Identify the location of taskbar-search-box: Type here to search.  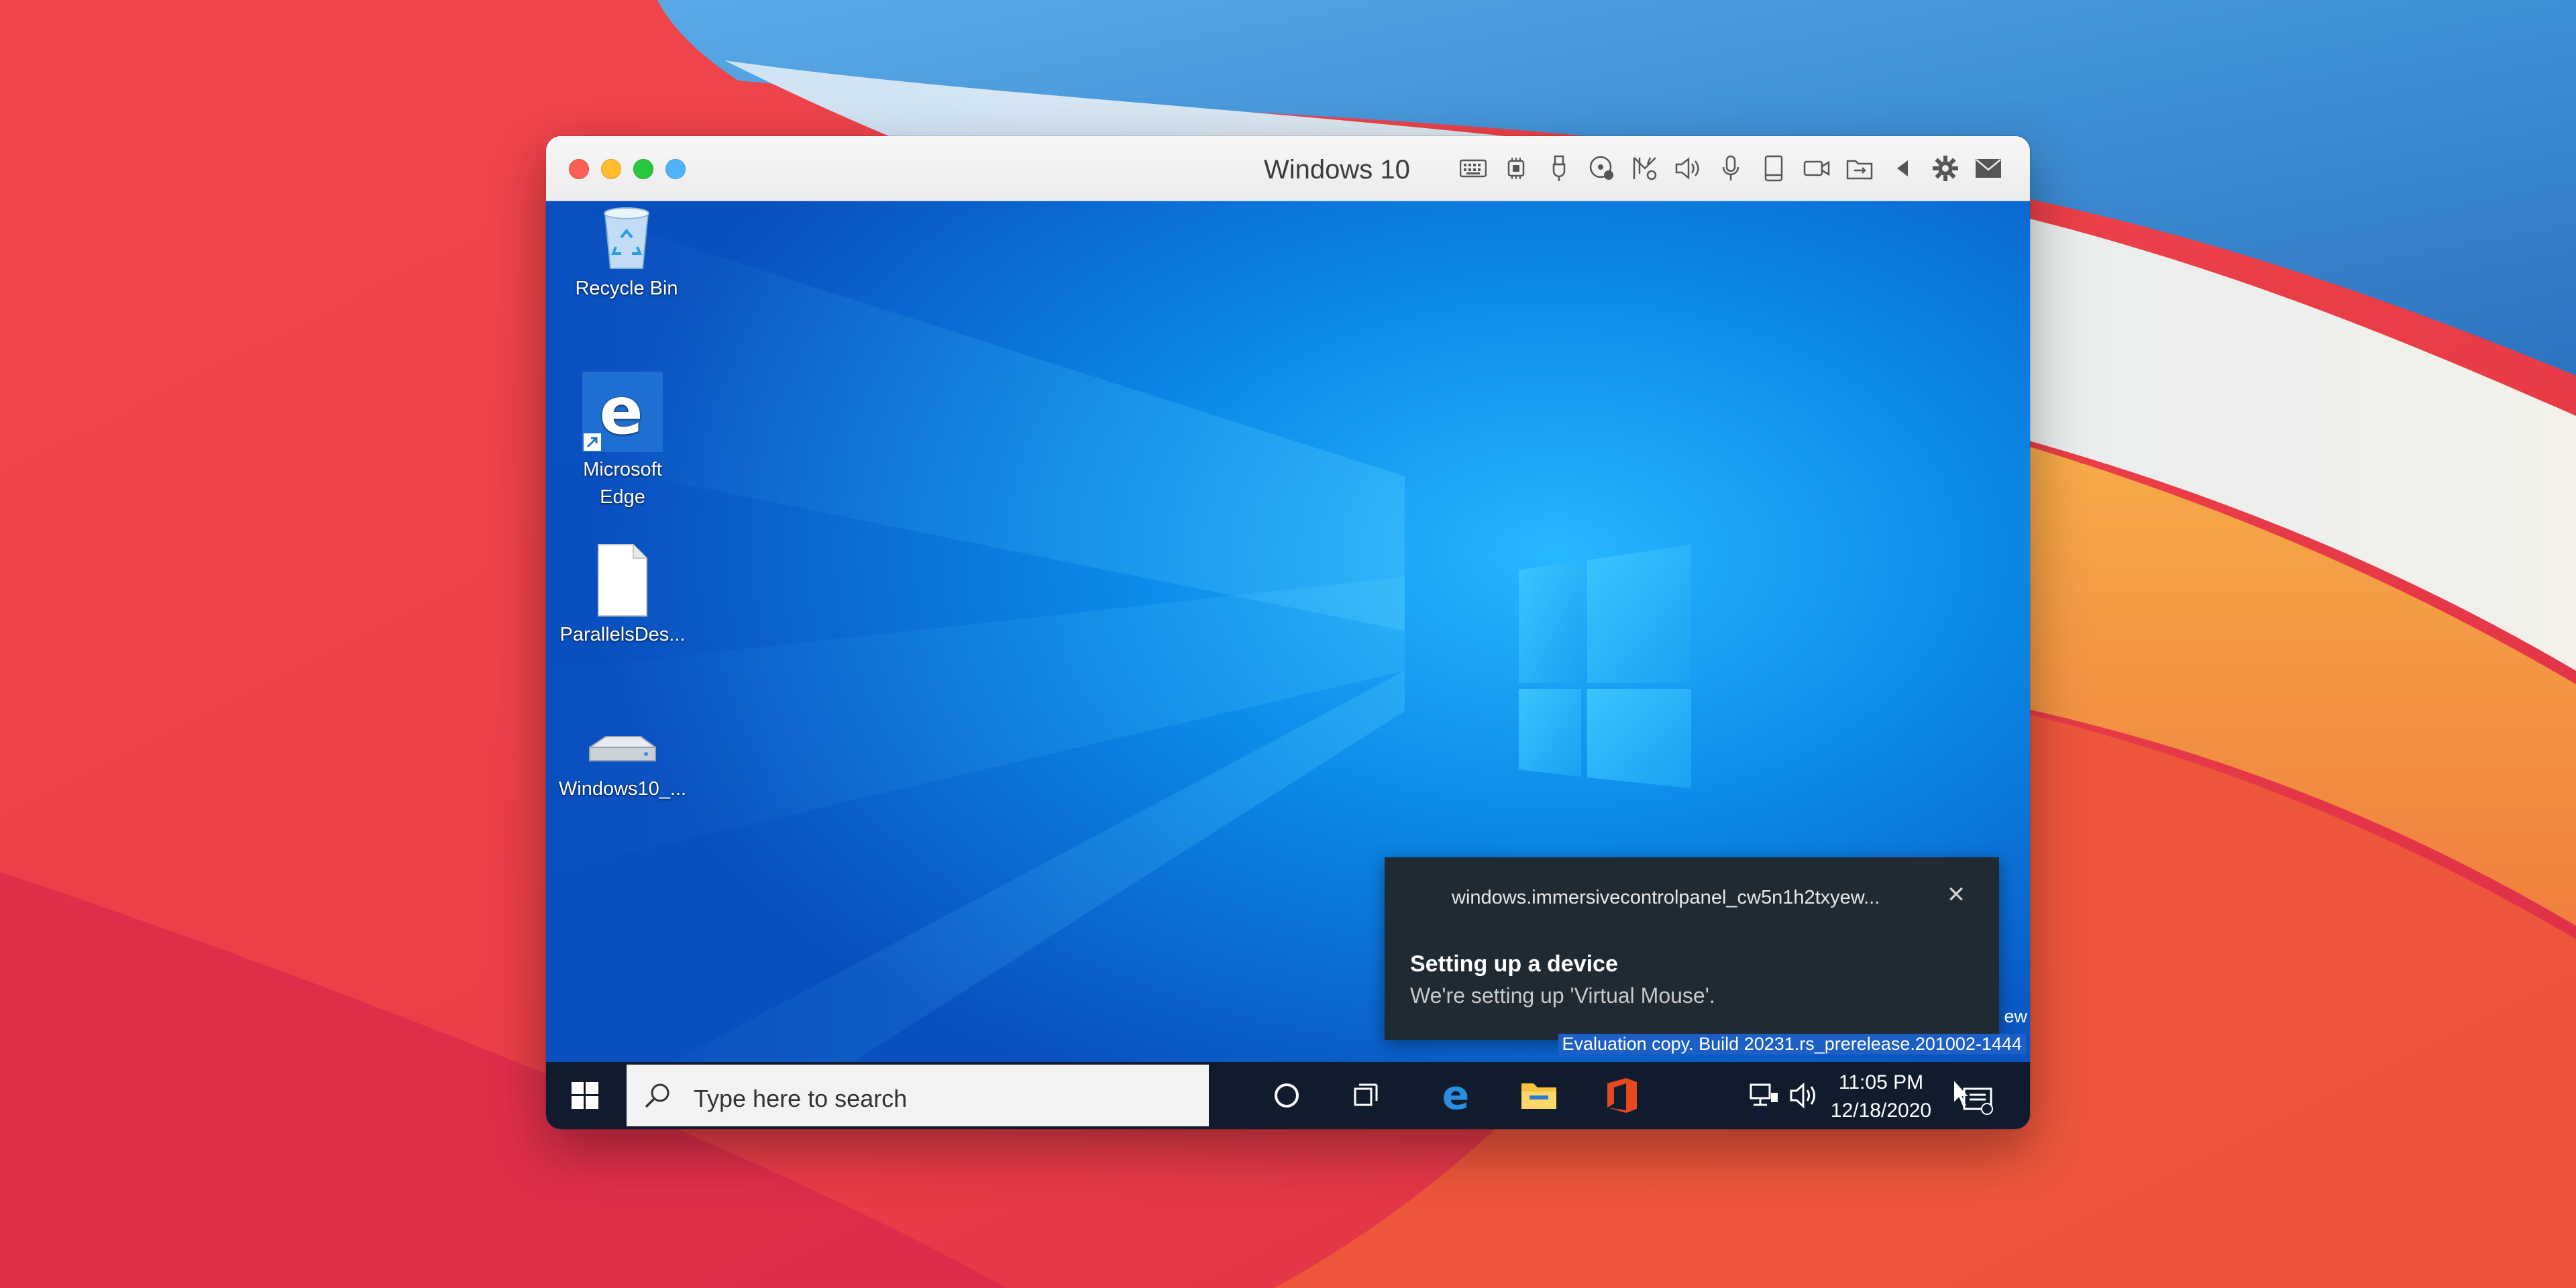
(918, 1095).